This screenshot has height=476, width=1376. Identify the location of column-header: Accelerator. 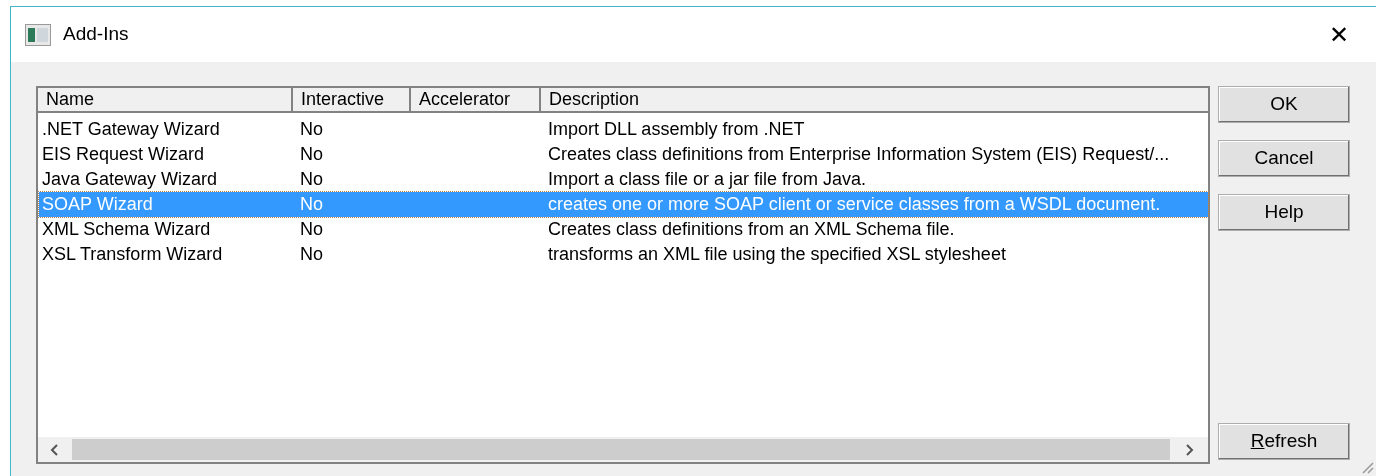
(476, 99).